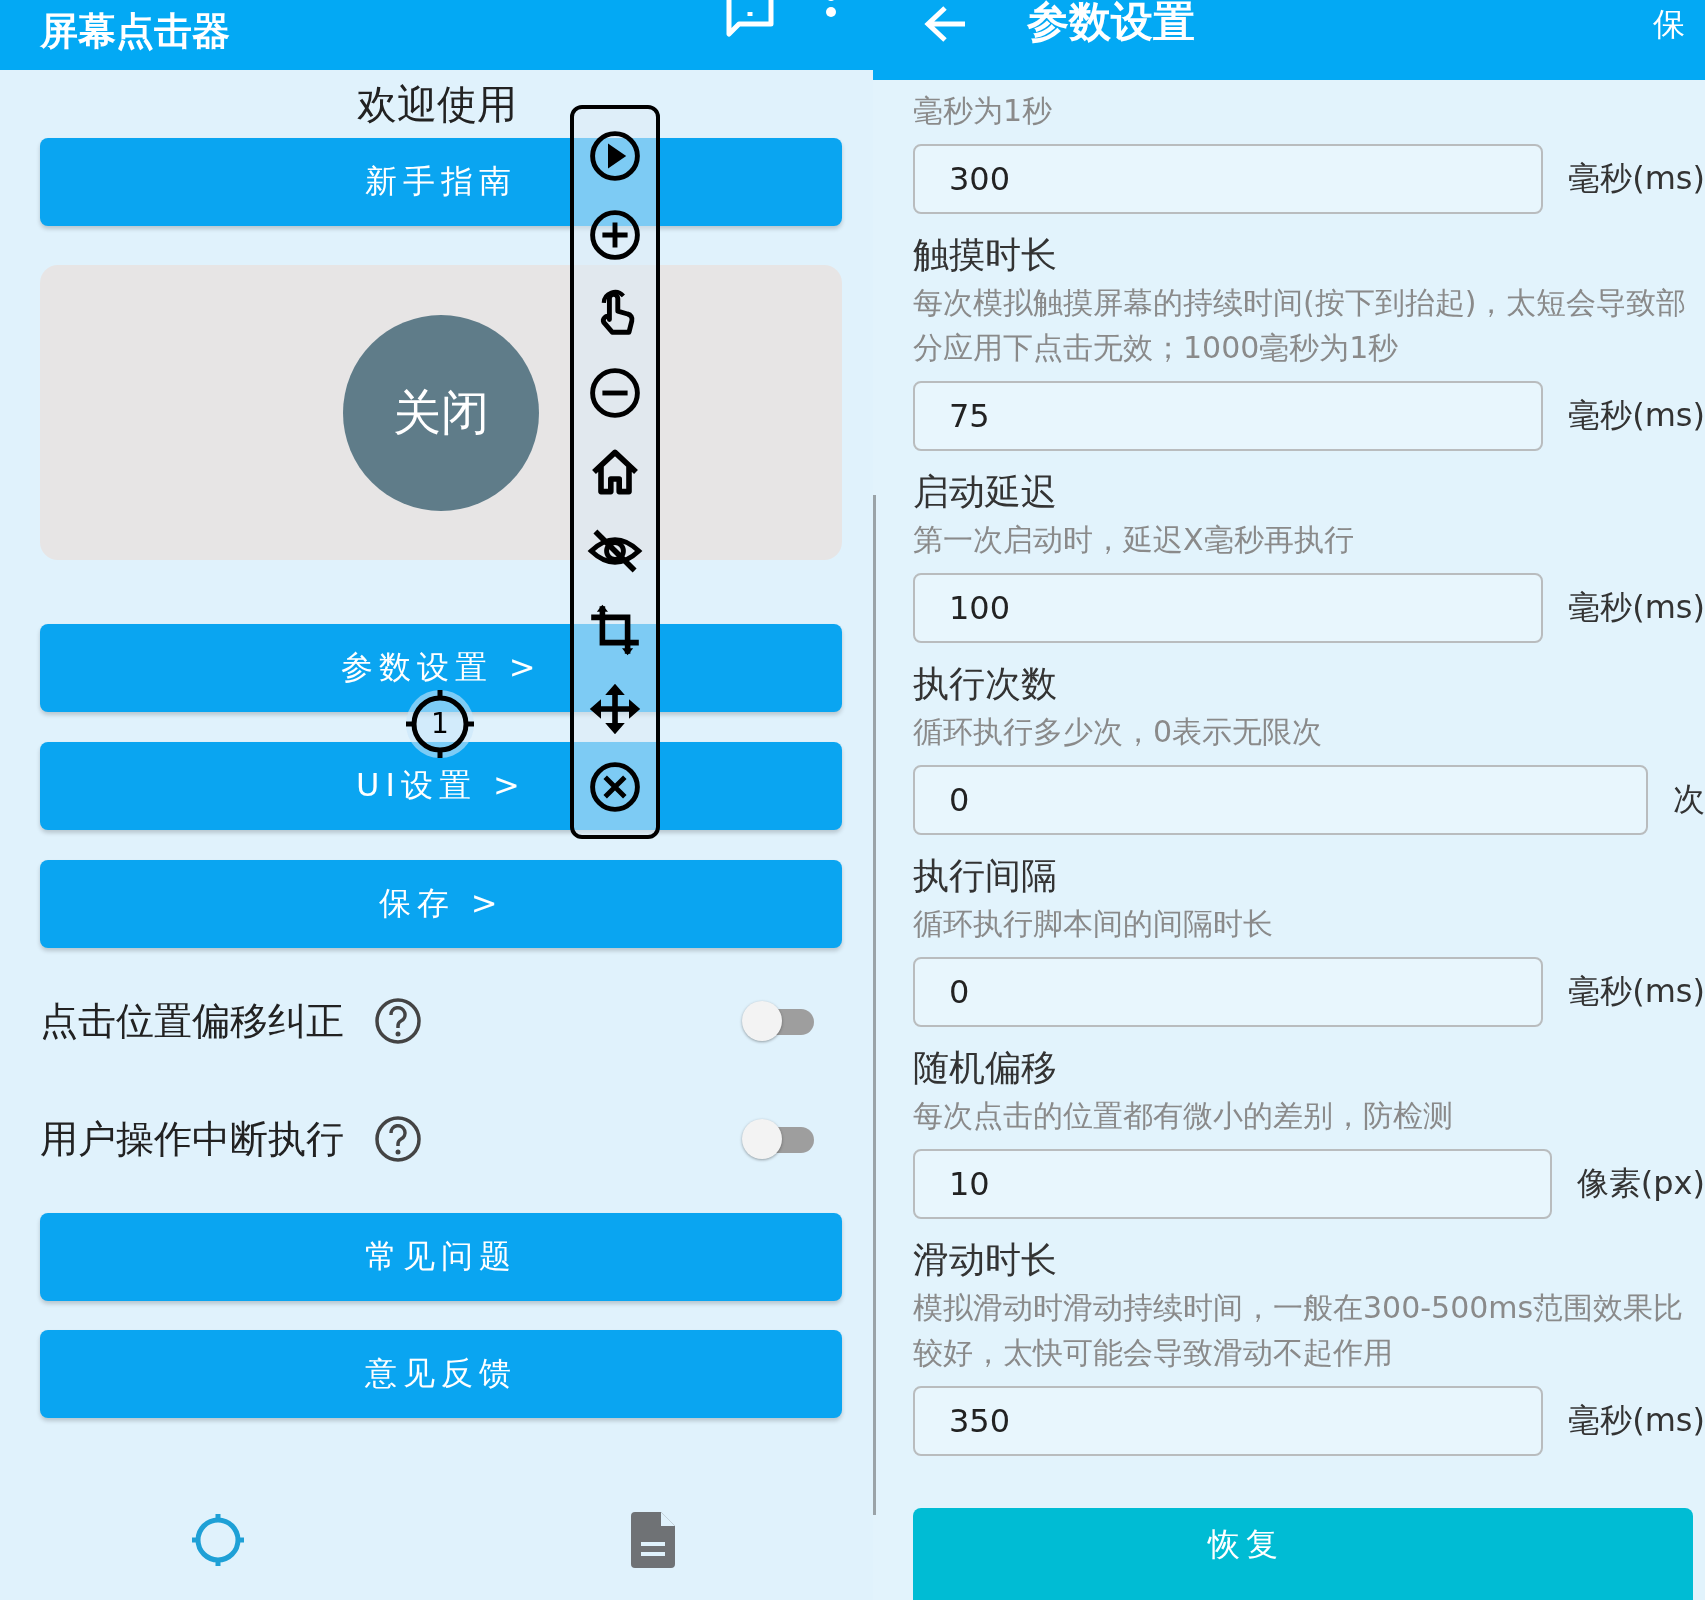  I want to click on menu-button: 意见反馈, so click(441, 1374).